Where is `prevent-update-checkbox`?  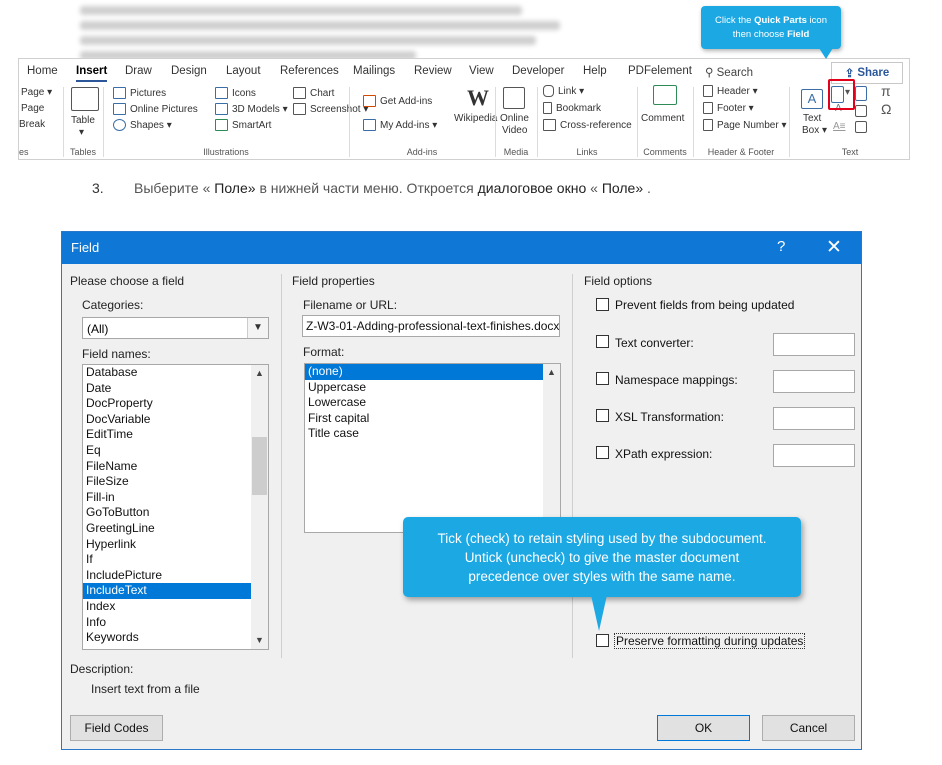 prevent-update-checkbox is located at coordinates (602, 304).